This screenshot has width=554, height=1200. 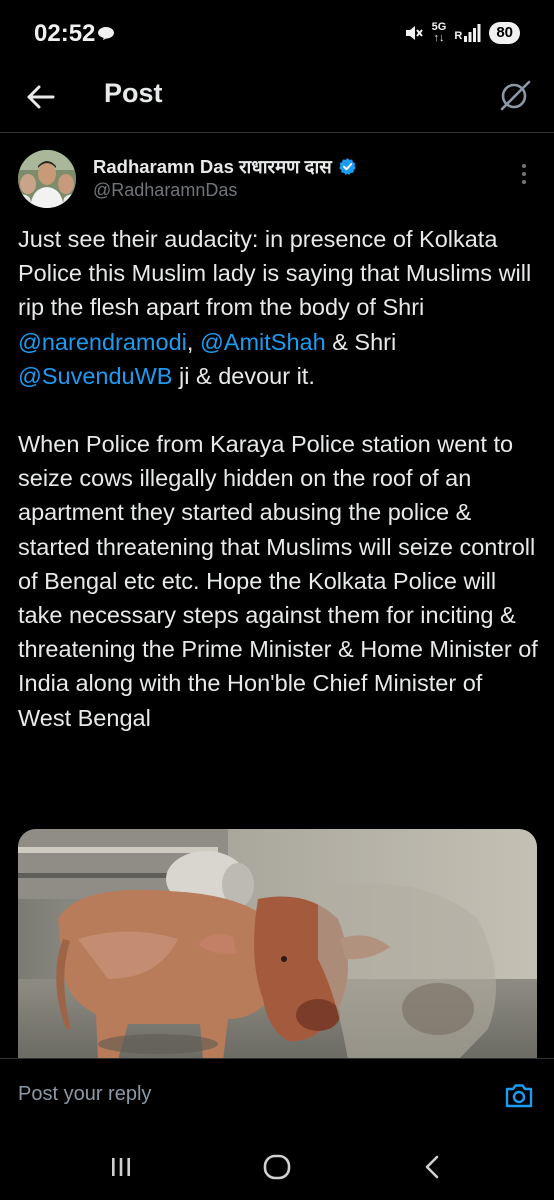 I want to click on more-vertical-icon, so click(x=524, y=174).